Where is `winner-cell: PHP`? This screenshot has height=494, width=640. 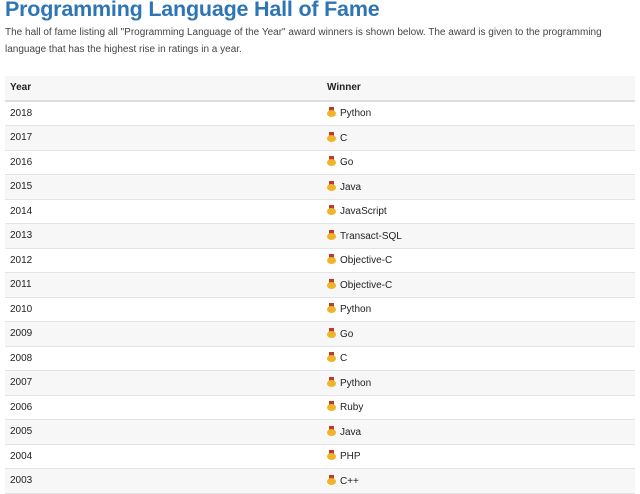 winner-cell: PHP is located at coordinates (478, 456).